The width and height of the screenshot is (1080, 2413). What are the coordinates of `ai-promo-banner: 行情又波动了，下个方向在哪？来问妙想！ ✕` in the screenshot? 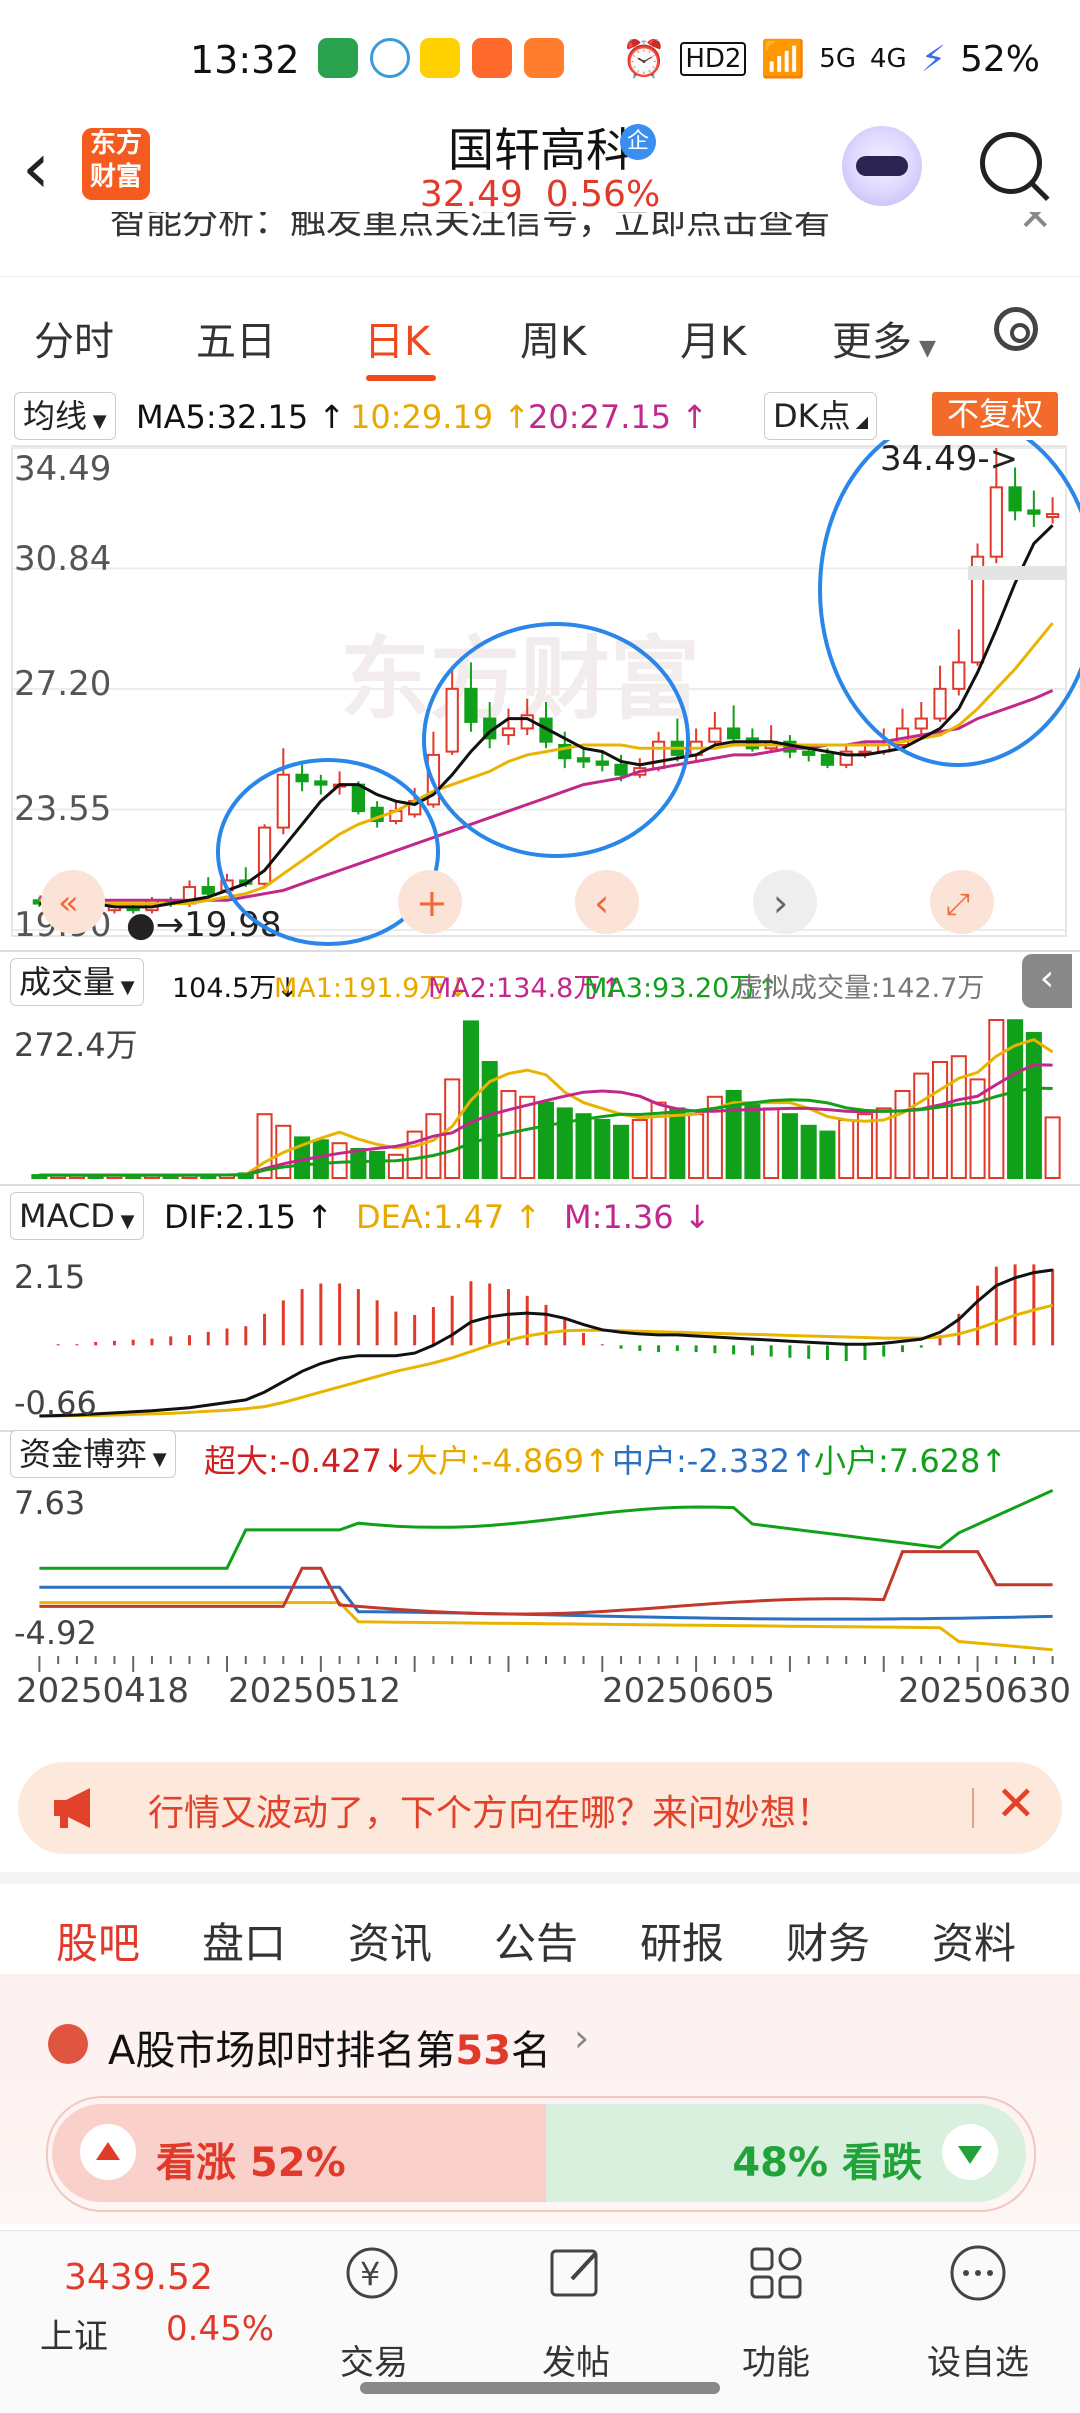 It's located at (540, 1808).